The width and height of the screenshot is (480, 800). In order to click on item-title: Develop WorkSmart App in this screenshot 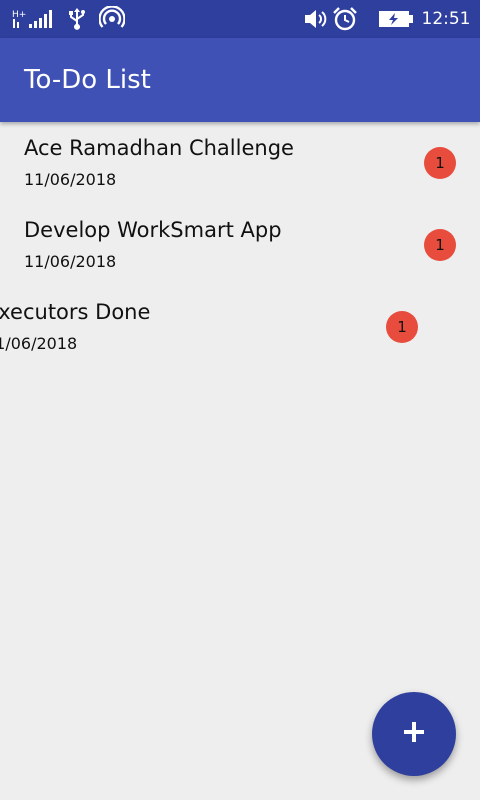, I will do `click(153, 230)`.